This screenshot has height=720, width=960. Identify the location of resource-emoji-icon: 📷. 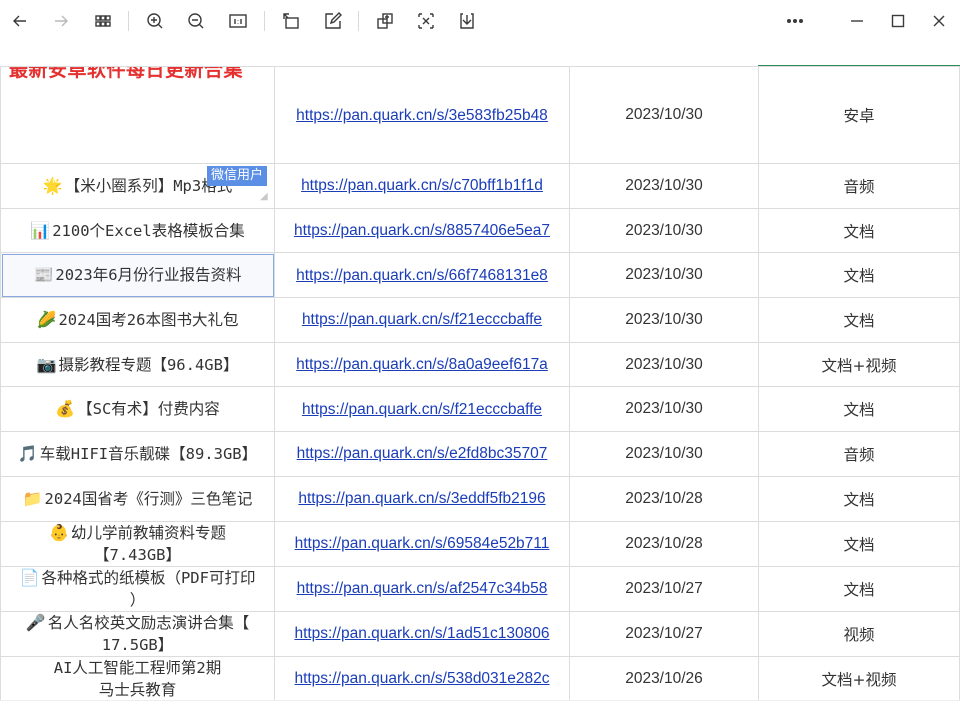
(46, 364).